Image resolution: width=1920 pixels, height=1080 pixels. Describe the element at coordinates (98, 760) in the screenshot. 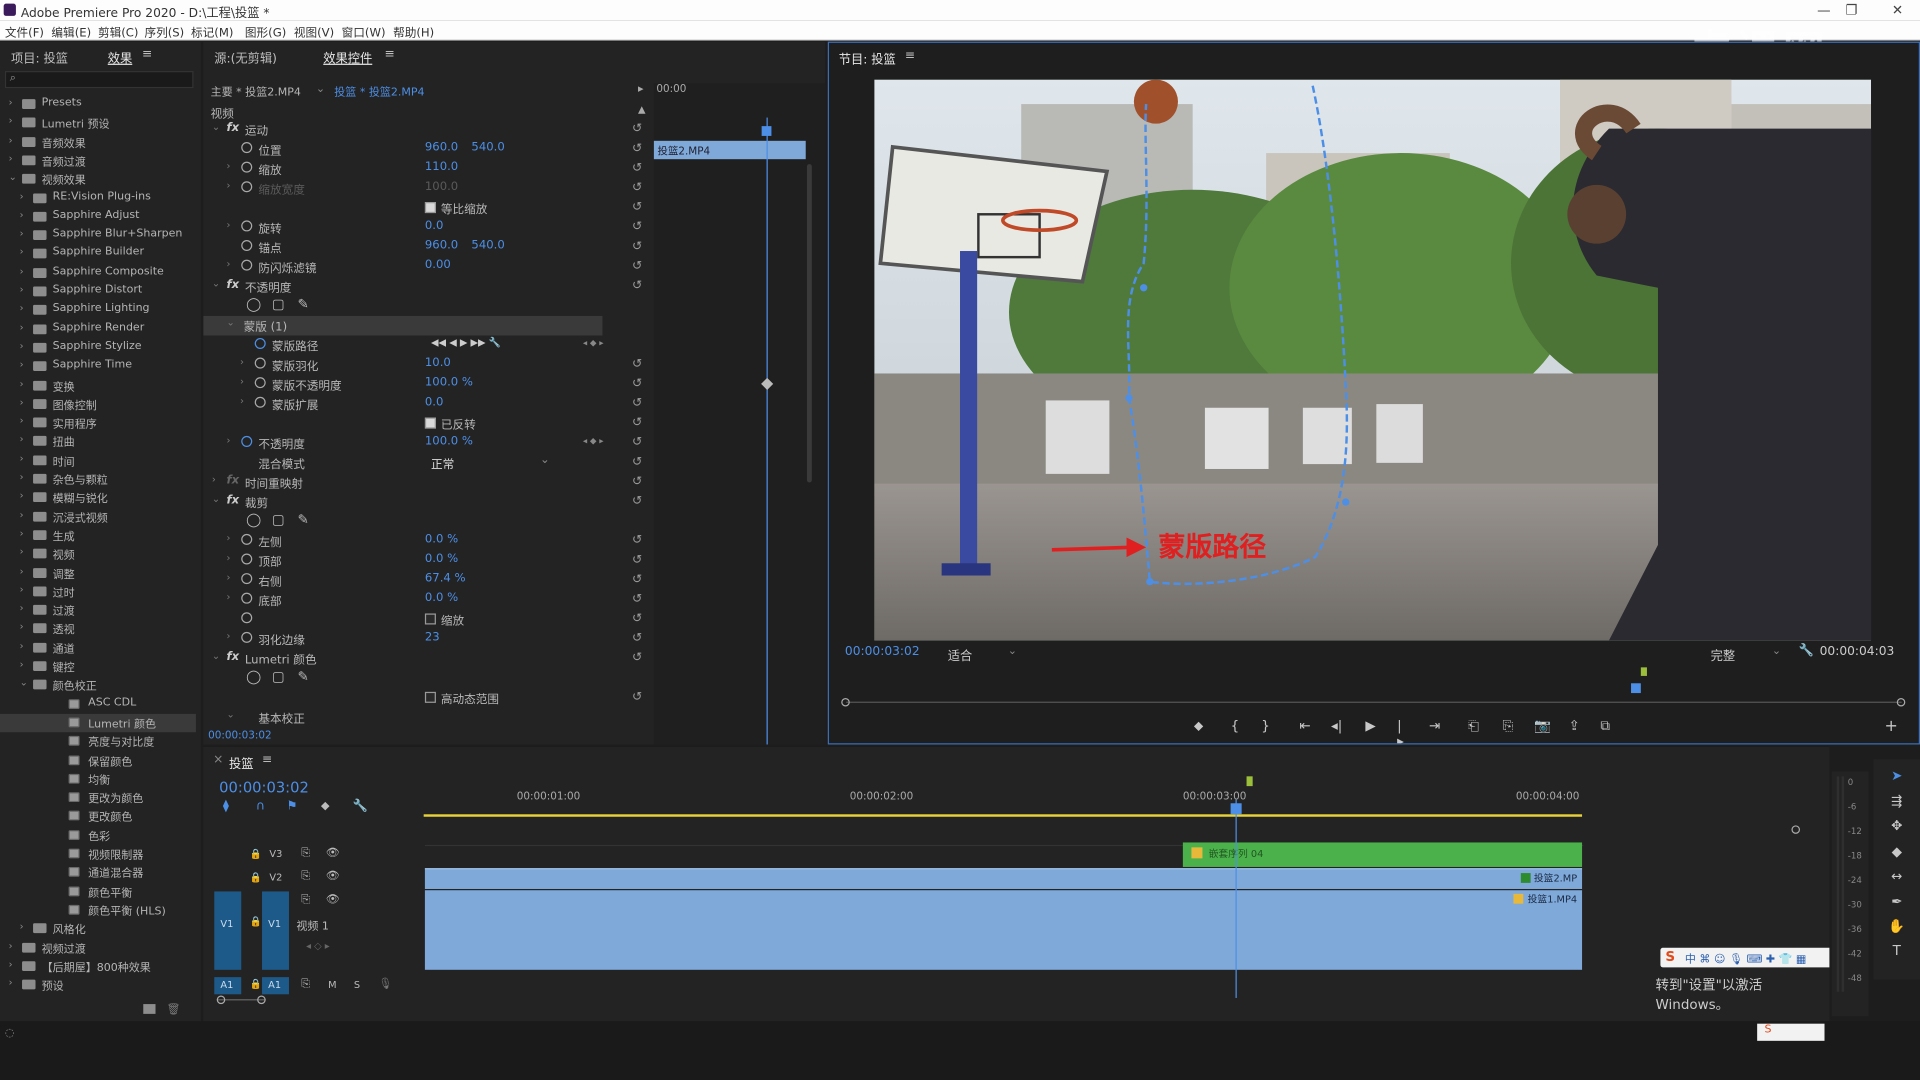

I see `effects-tree-item: 保留颜色` at that location.